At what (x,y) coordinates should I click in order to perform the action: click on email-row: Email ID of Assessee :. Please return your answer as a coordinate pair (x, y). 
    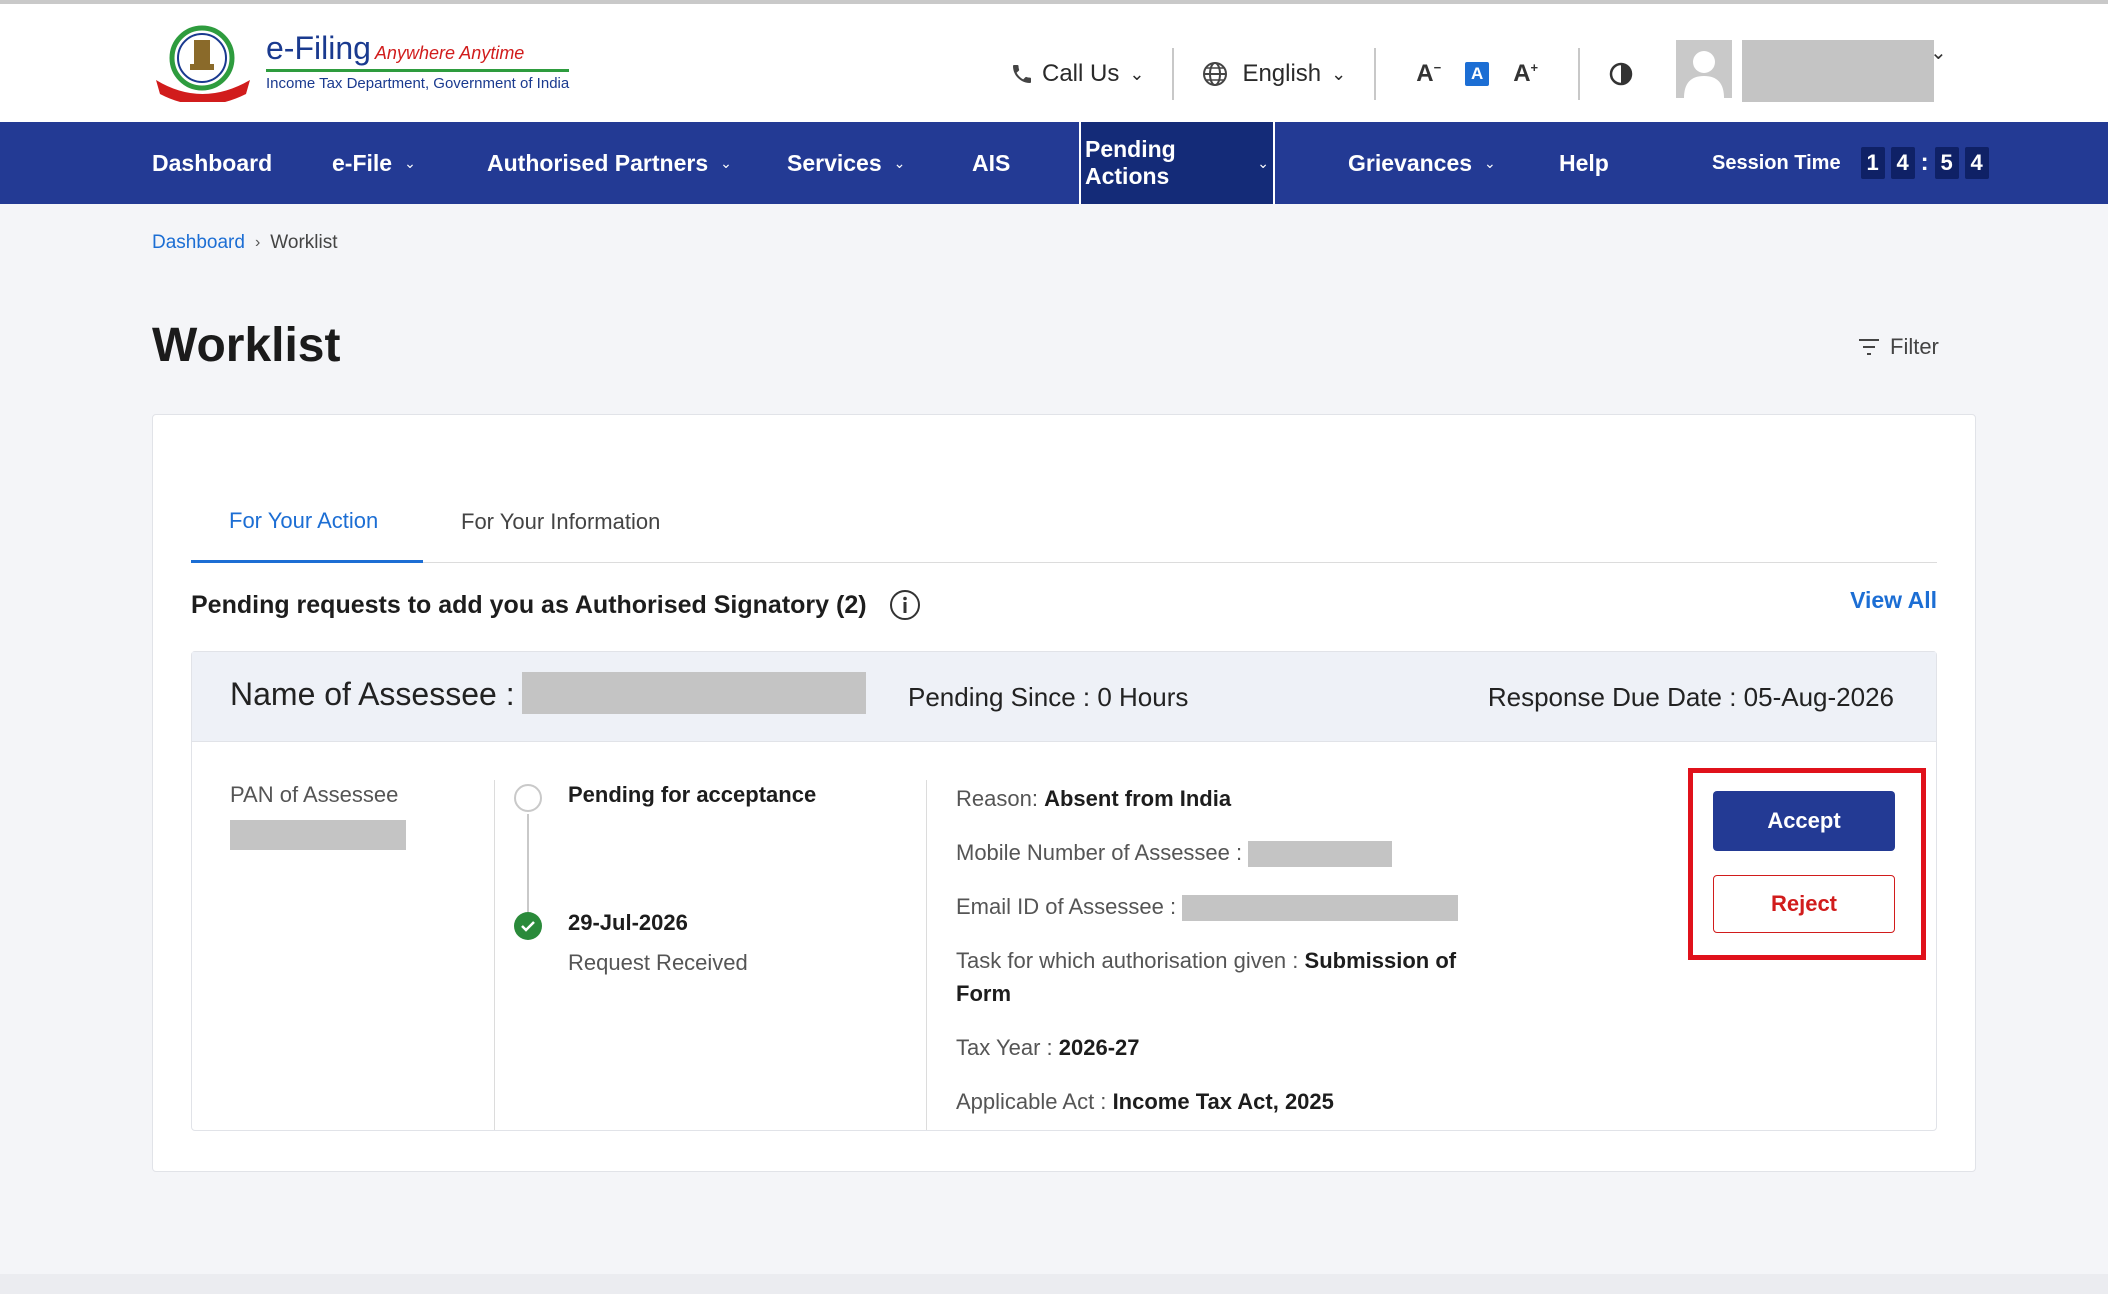
    Looking at the image, I should click on (1226, 906).